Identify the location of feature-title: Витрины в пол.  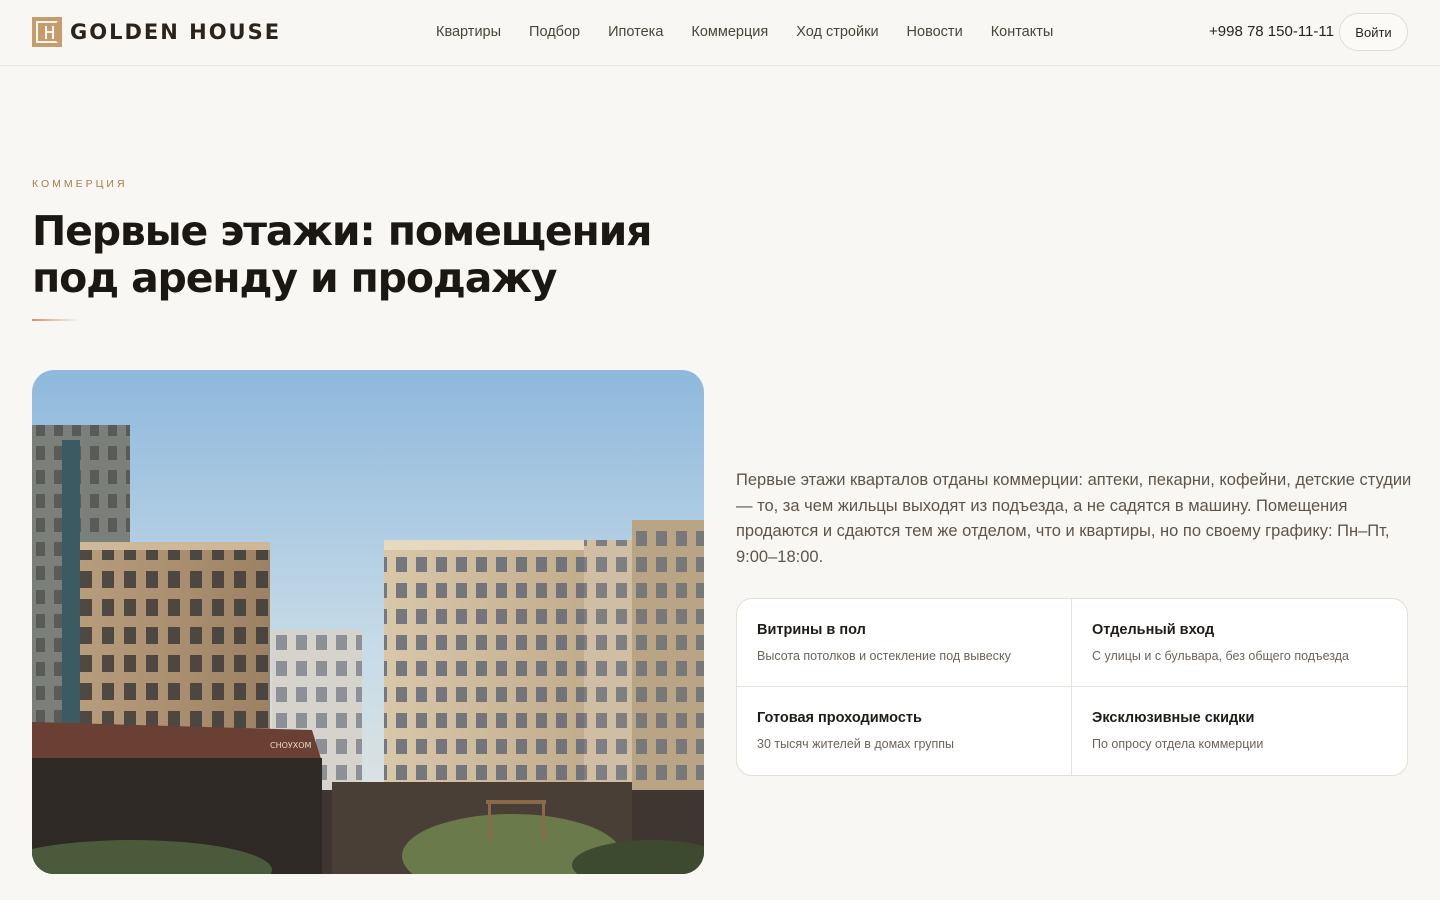
(811, 630).